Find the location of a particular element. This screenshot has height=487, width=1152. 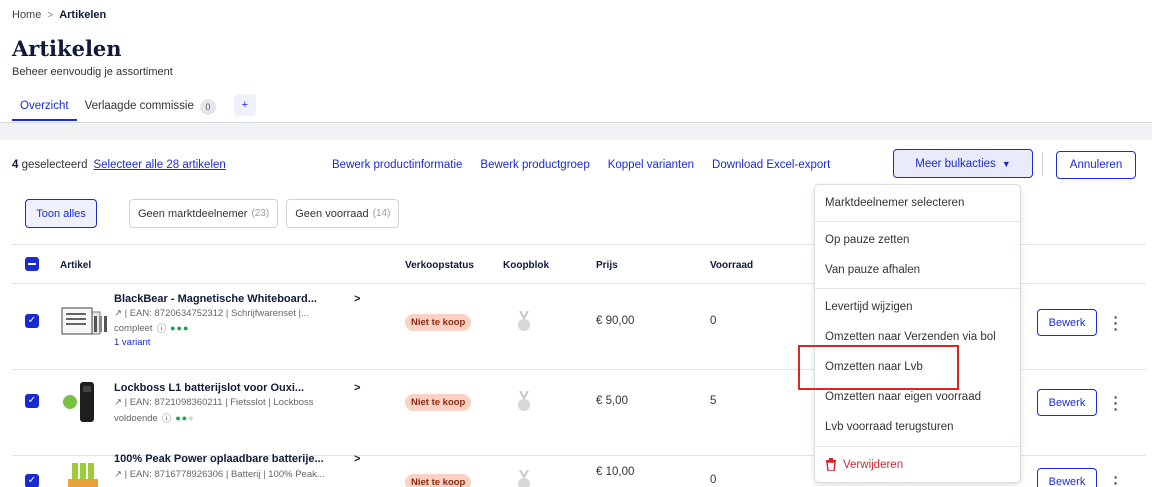

filter-no-stock: Geen voorraad (14) is located at coordinates (343, 213).